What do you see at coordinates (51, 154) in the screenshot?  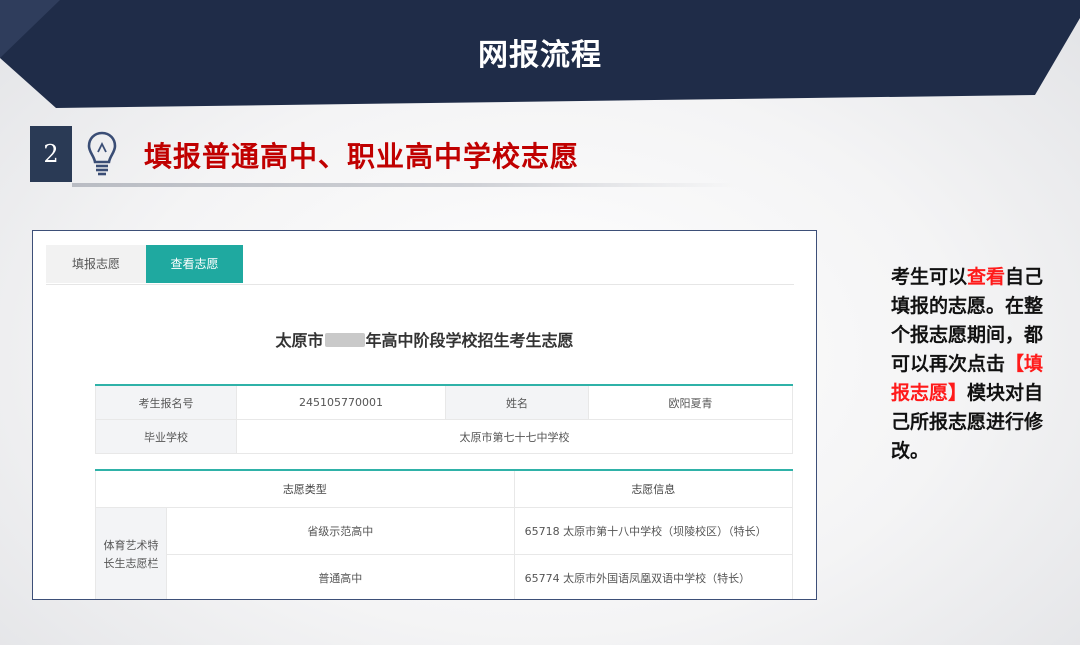 I see `step-number: 2` at bounding box center [51, 154].